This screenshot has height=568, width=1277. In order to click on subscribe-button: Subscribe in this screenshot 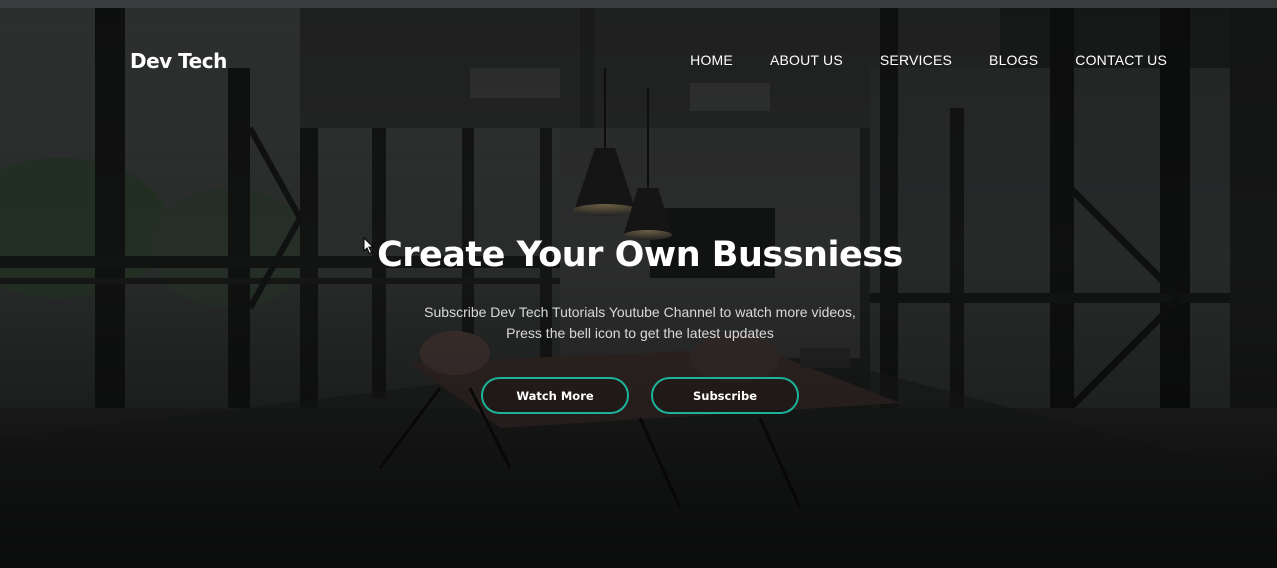, I will do `click(725, 395)`.